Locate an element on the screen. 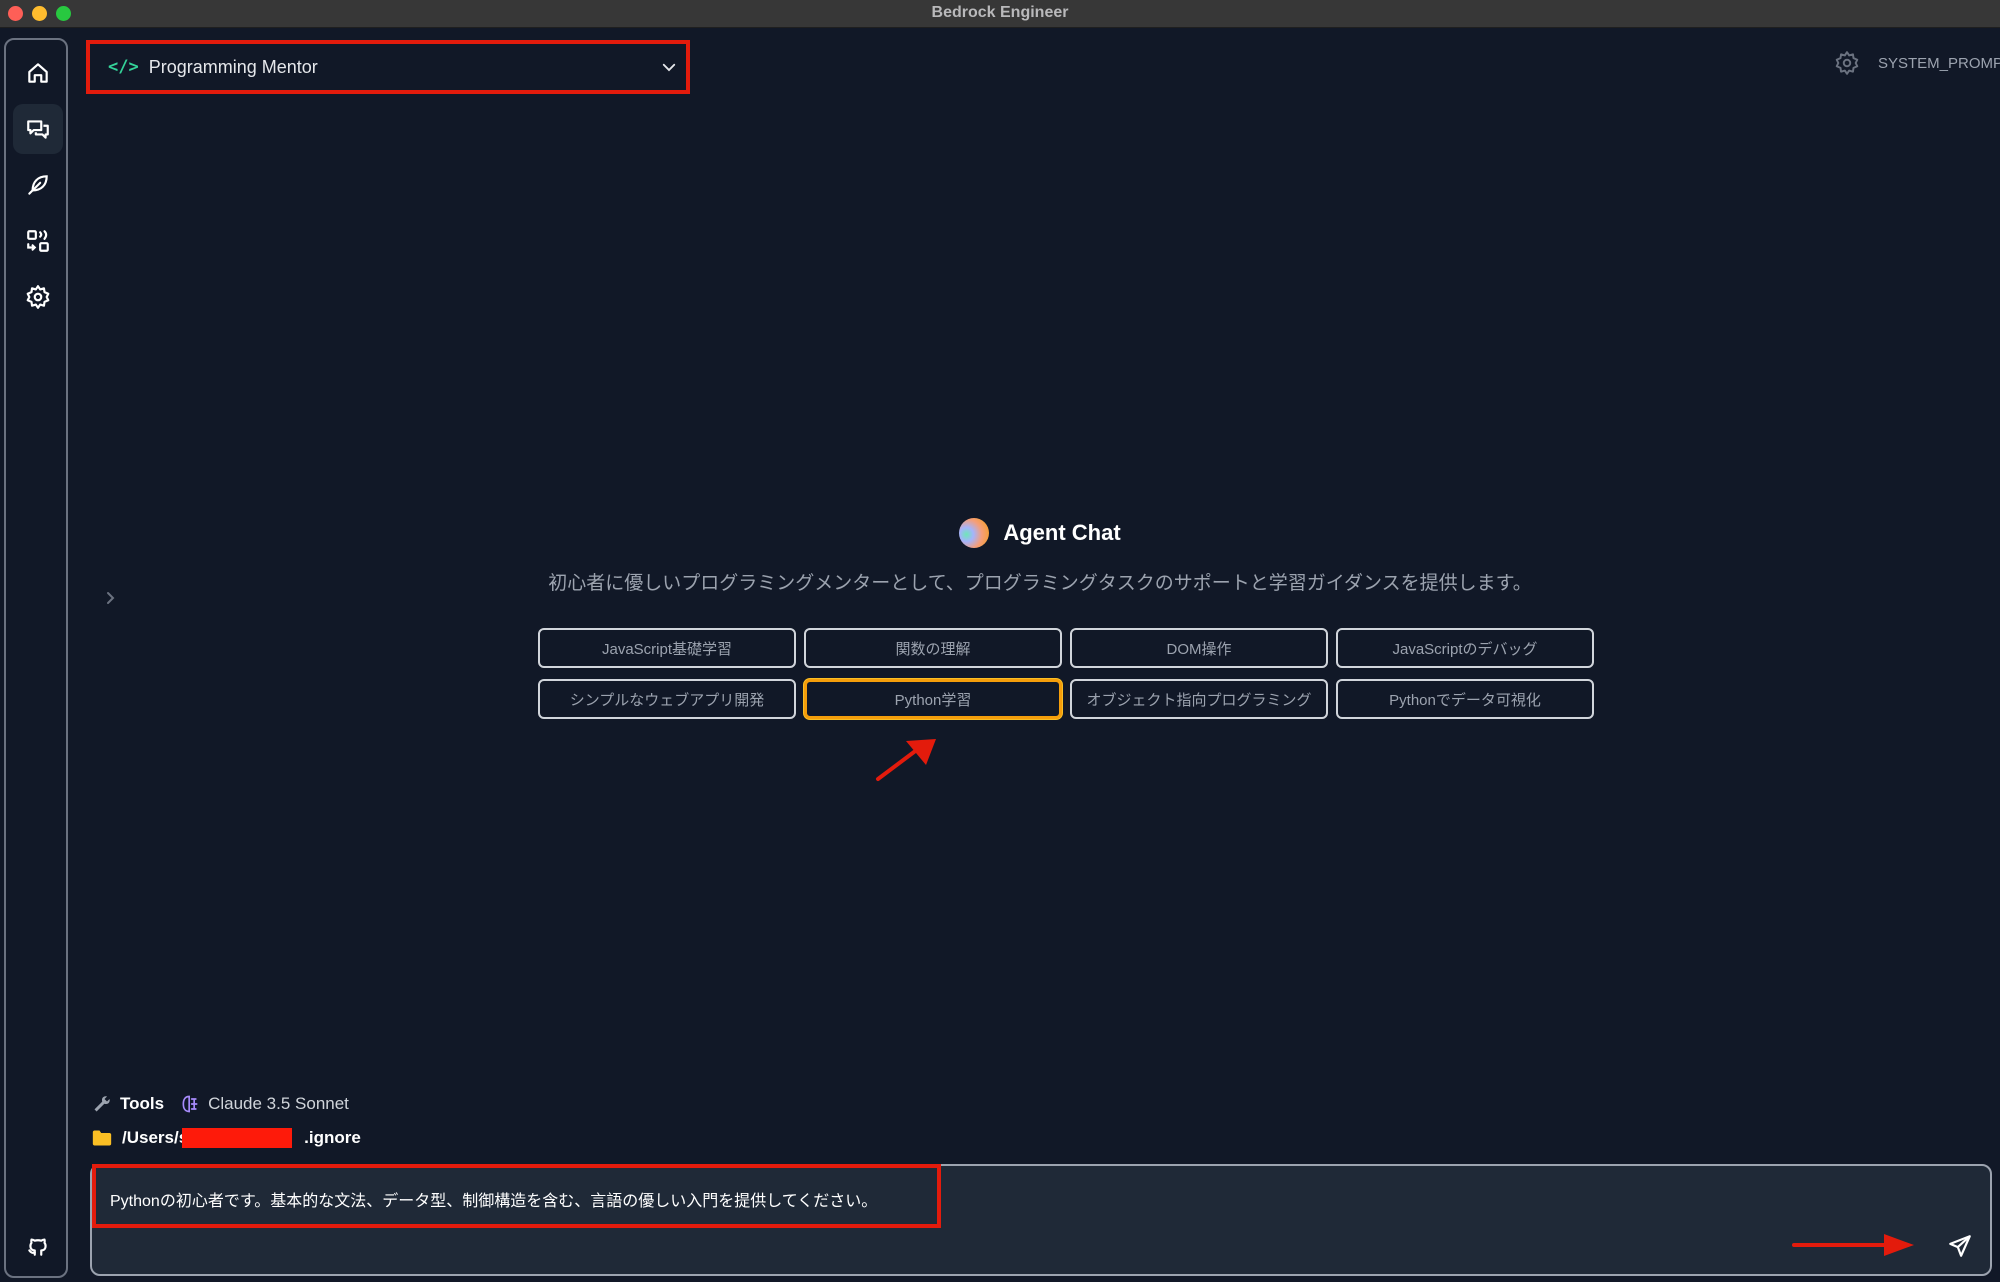 This screenshot has height=1282, width=2000. sidebar-item-writer is located at coordinates (38, 185).